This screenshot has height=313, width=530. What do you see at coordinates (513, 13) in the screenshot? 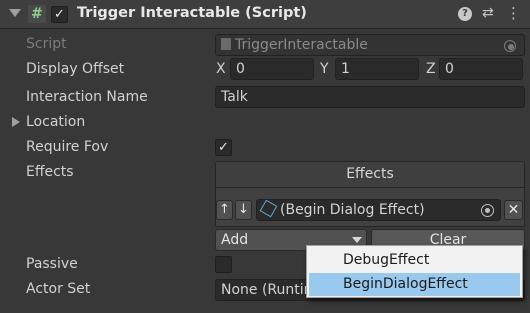
I see `component-menu-icon: ⋮` at bounding box center [513, 13].